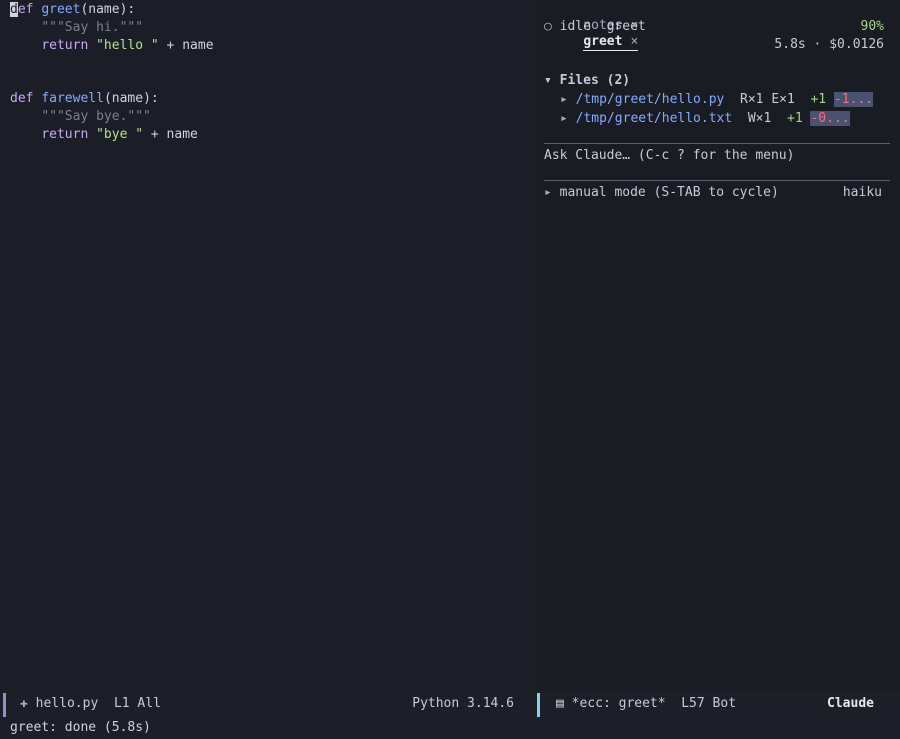 The image size is (900, 739). What do you see at coordinates (654, 118) in the screenshot?
I see `file-path: /tmp/greet/hello.txt` at bounding box center [654, 118].